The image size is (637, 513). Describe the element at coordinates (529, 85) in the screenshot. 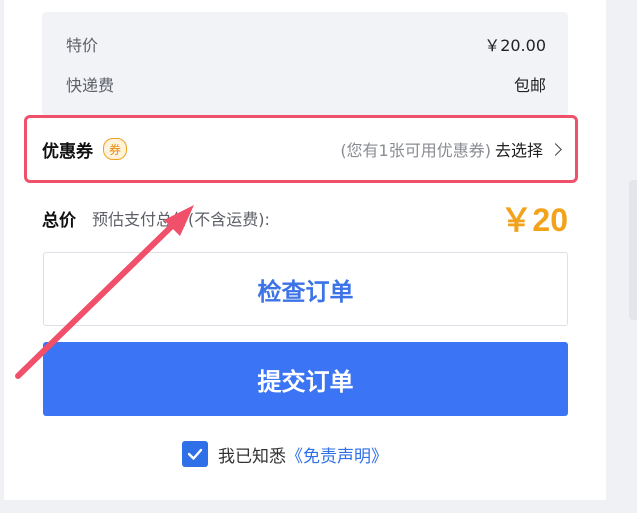

I see `shipping-fee-value: 包邮` at that location.